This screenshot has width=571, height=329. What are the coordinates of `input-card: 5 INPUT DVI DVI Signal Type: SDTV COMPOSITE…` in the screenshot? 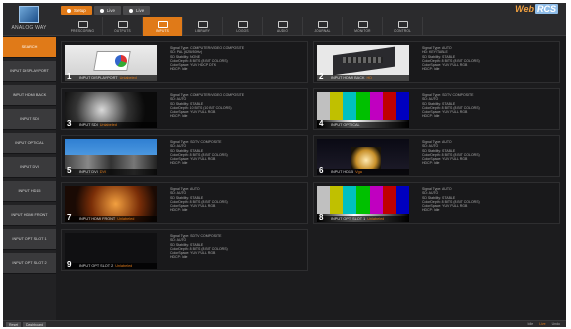 It's located at (184, 156).